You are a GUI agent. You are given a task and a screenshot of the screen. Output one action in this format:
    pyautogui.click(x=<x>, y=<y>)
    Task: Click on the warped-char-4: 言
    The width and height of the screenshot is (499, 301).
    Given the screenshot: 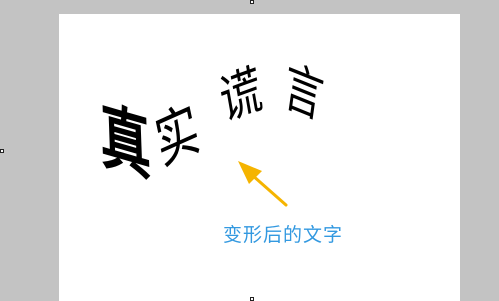 What is the action you would take?
    pyautogui.click(x=303, y=93)
    